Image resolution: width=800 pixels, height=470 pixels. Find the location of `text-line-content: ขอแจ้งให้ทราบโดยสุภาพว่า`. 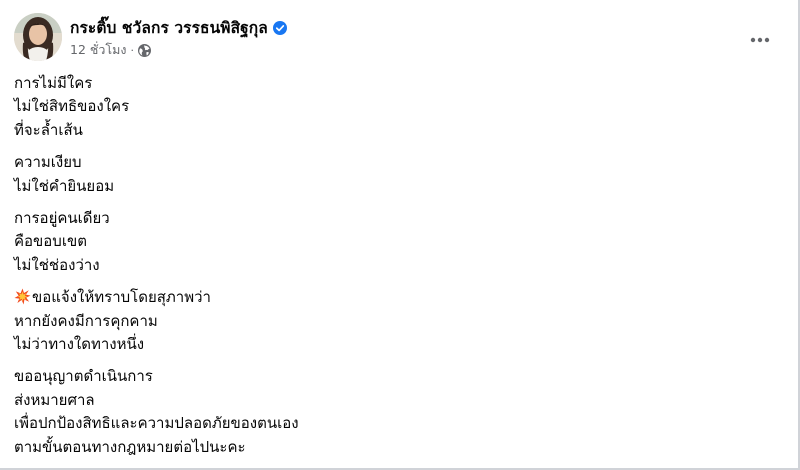

text-line-content: ขอแจ้งให้ทราบโดยสุภาพว่า is located at coordinates (121, 297).